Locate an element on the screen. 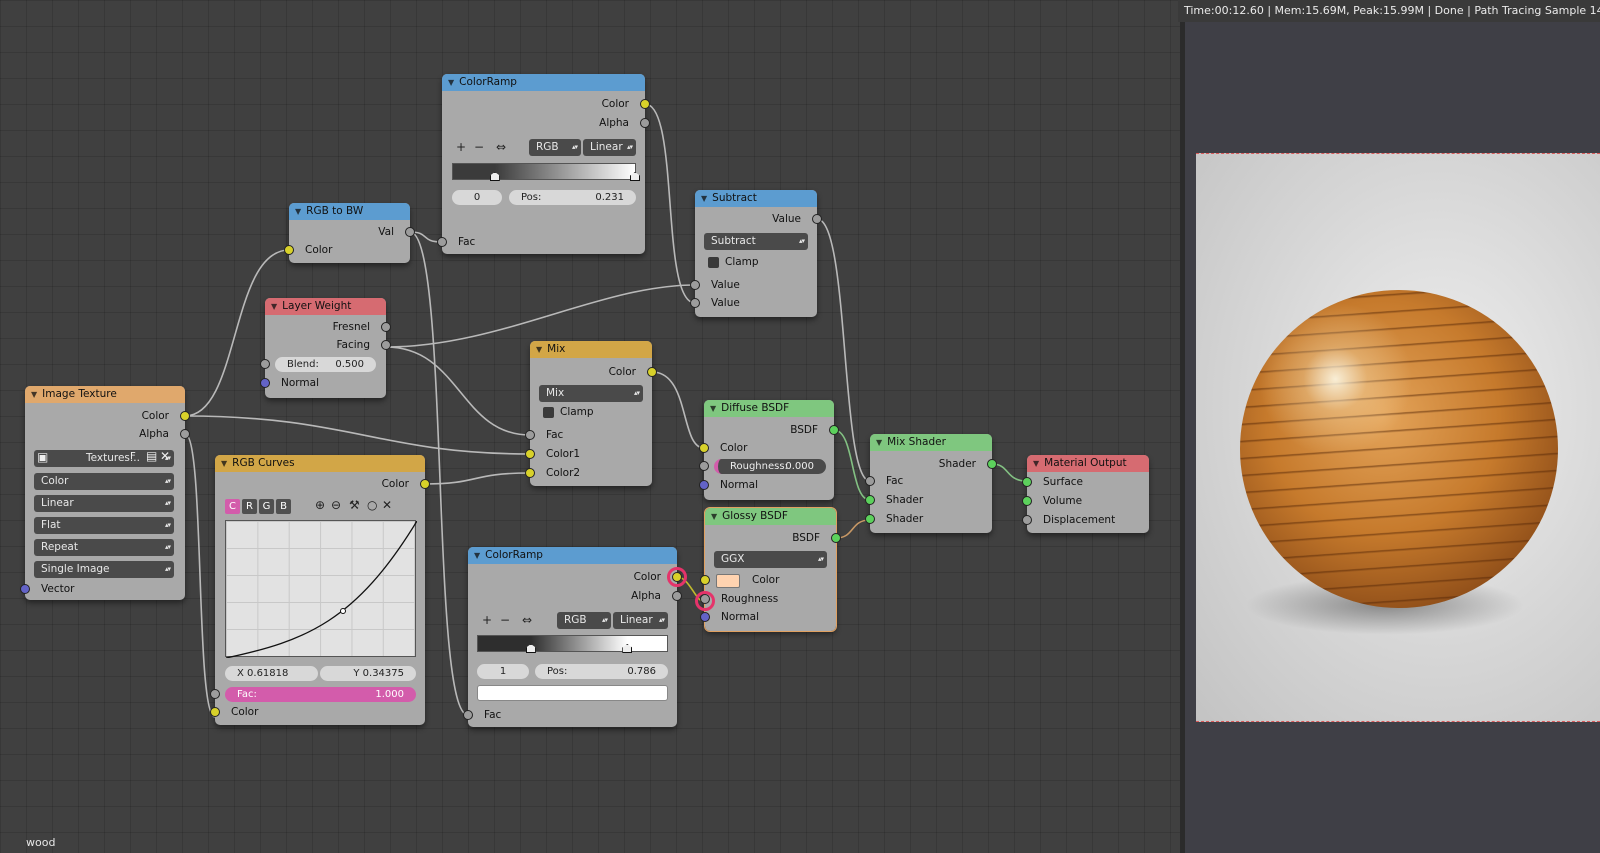 Image resolution: width=1600 pixels, height=853 pixels. output-socket-value is located at coordinates (817, 219).